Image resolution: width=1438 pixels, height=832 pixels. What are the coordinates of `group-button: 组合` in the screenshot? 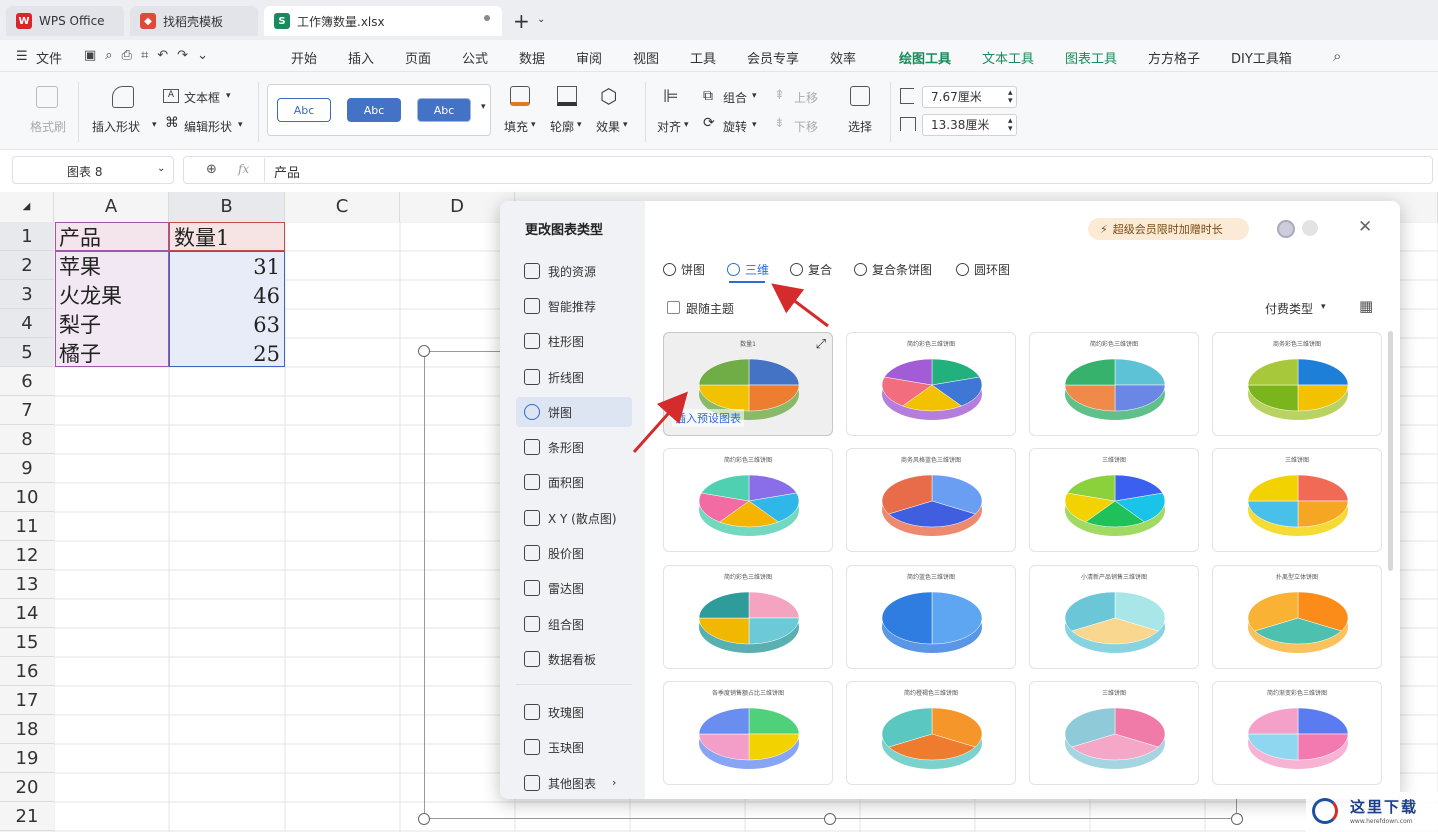 It's located at (735, 97).